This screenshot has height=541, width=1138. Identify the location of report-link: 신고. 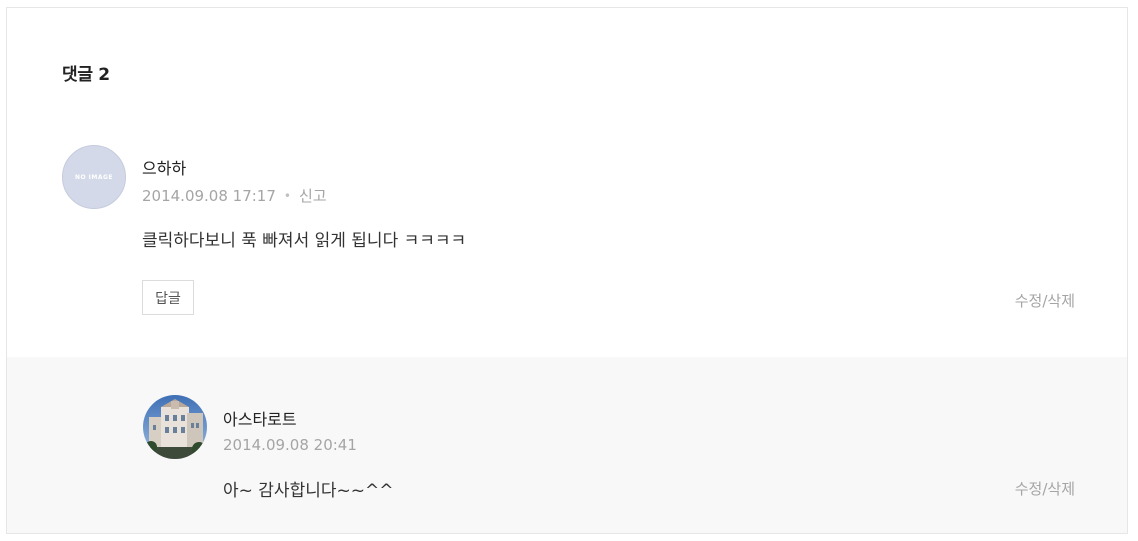
(313, 196).